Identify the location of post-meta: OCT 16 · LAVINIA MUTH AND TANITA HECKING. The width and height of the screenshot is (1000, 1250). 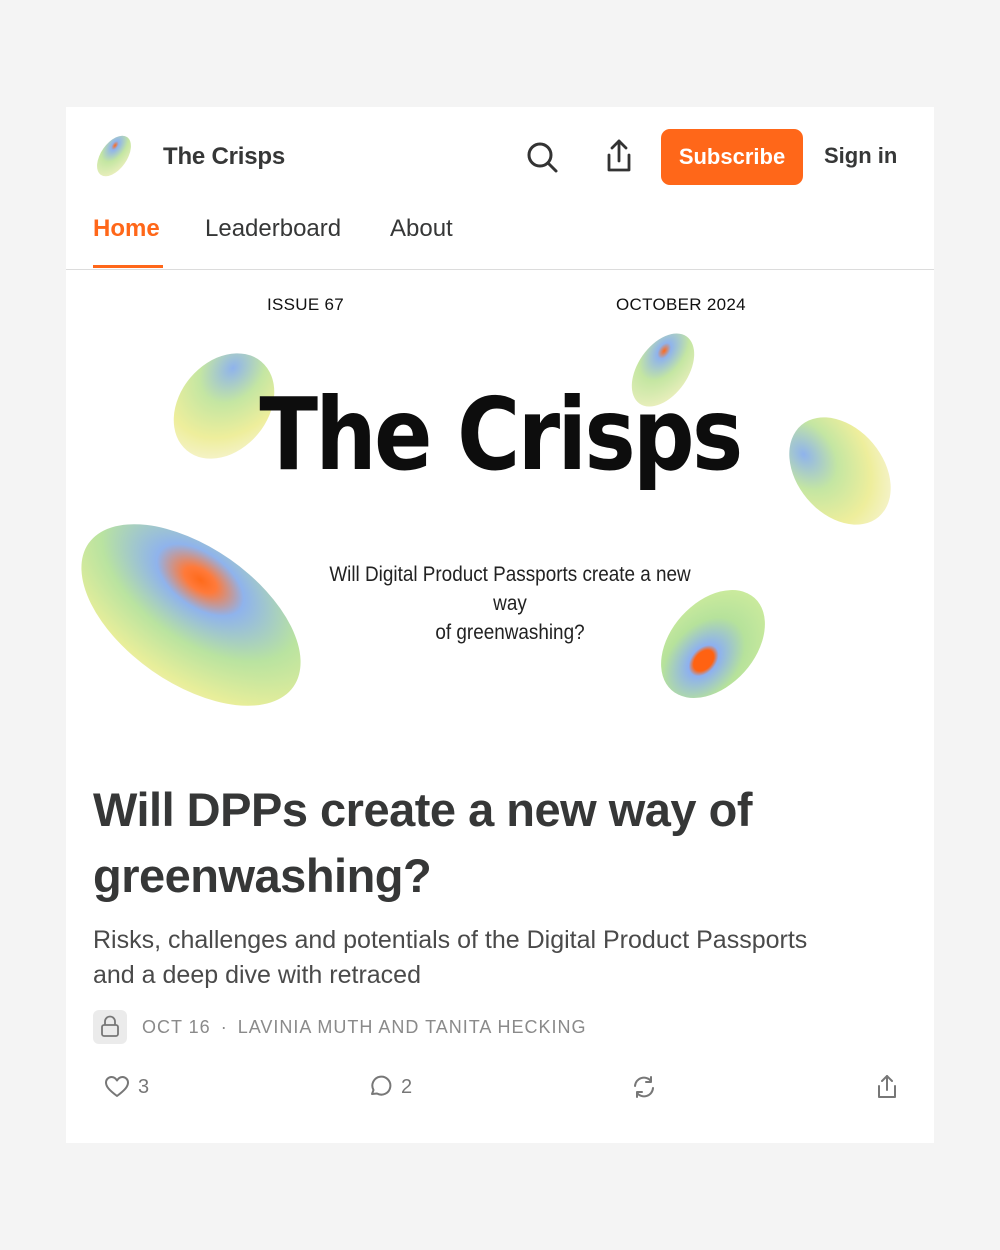
(364, 1027).